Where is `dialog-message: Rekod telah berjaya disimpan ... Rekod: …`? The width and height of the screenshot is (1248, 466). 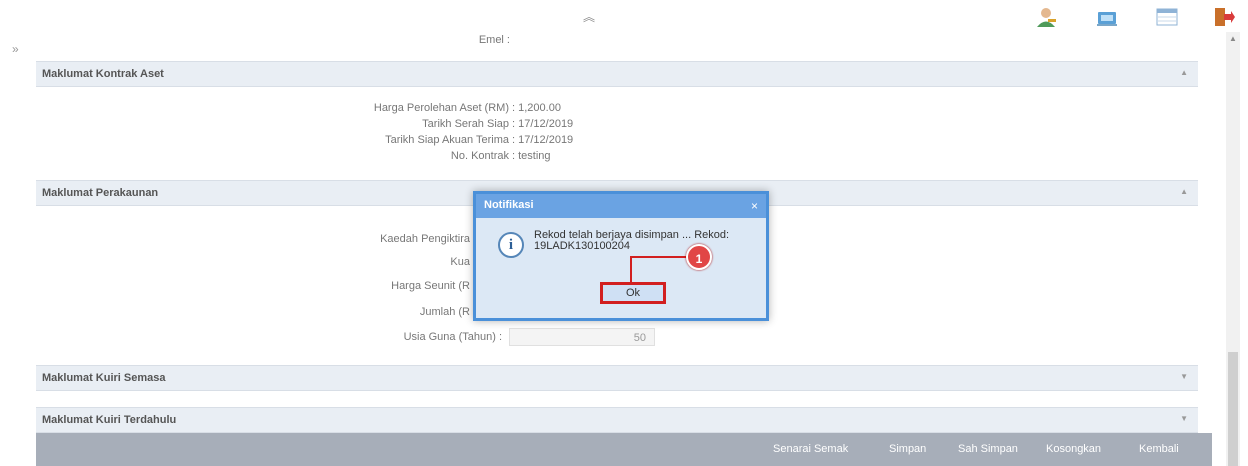
dialog-message: Rekod telah berjaya disimpan ... Rekod: … is located at coordinates (644, 241).